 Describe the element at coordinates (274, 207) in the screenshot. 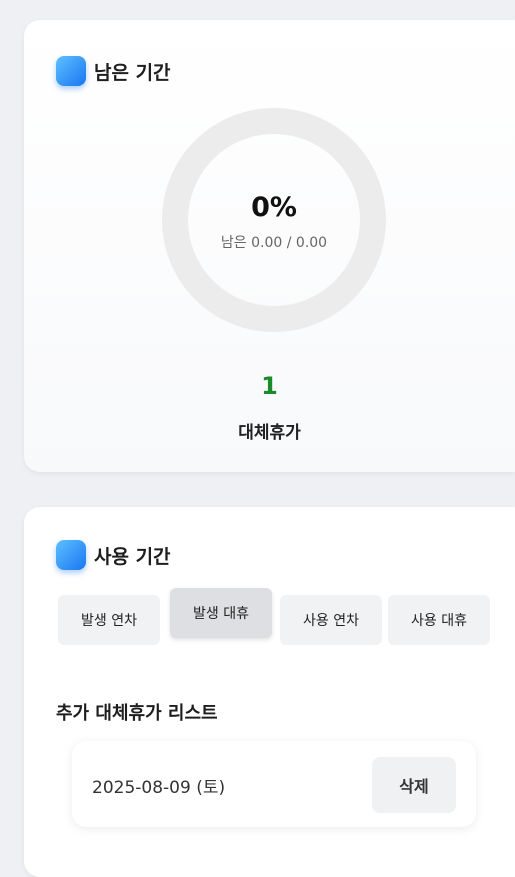

I see `remaining-percent: 0%` at that location.